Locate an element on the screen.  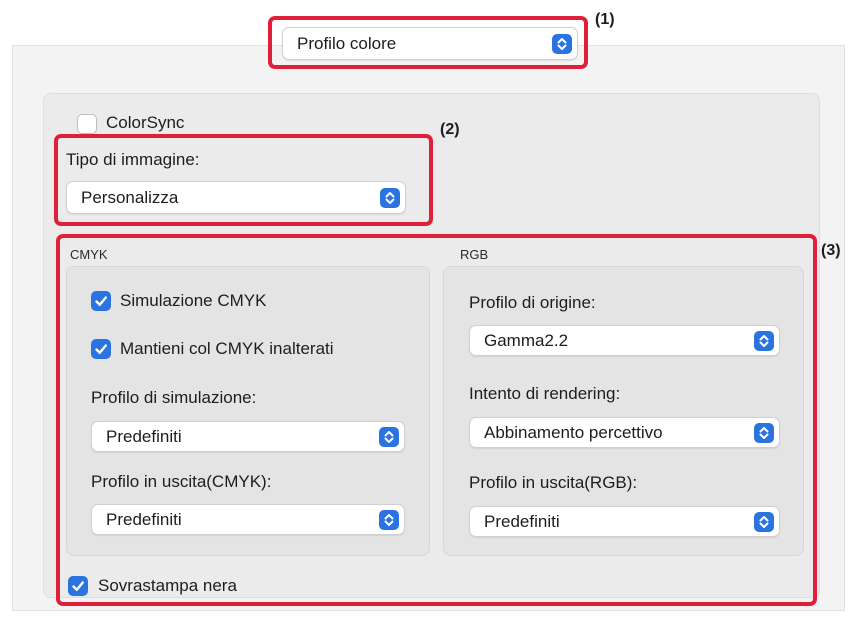
callout-number-3: (3) is located at coordinates (831, 250).